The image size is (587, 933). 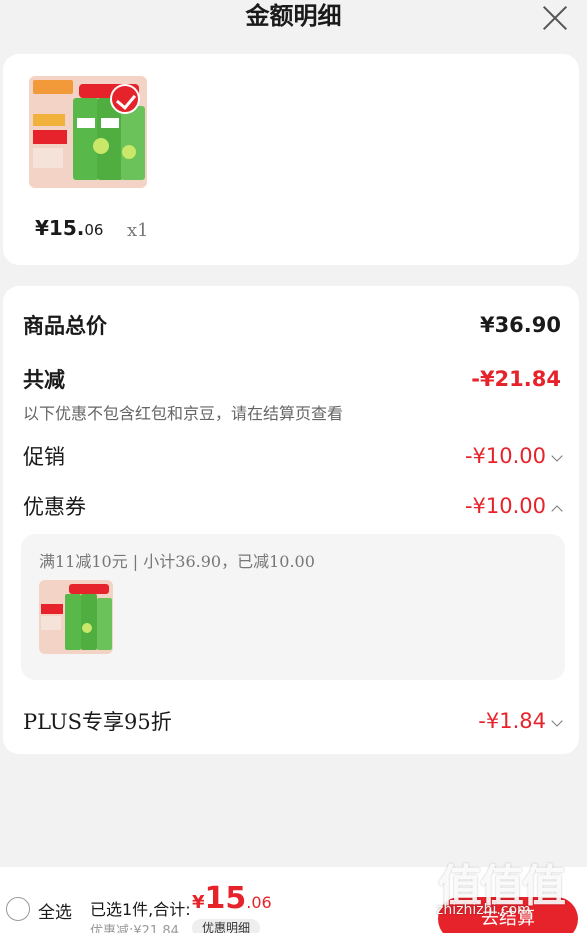 What do you see at coordinates (97, 722) in the screenshot?
I see `plus-label: PLUS专享95折` at bounding box center [97, 722].